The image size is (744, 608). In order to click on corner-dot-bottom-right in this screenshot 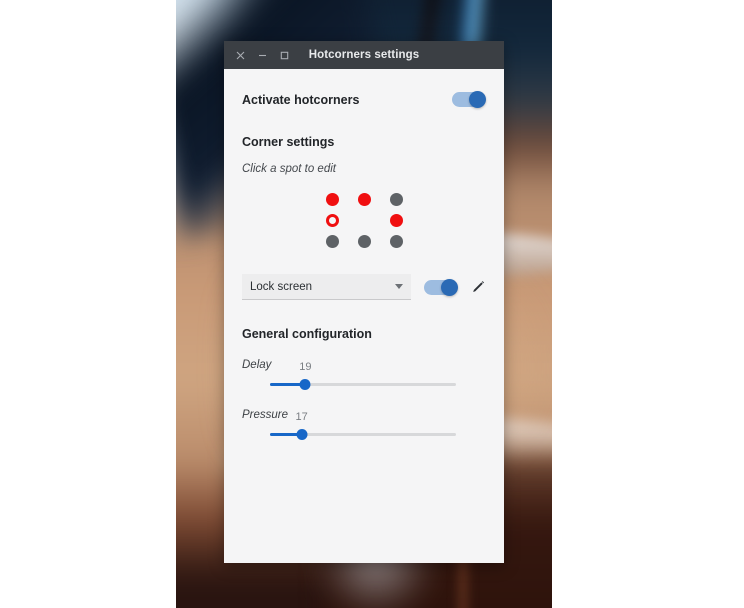, I will do `click(396, 241)`.